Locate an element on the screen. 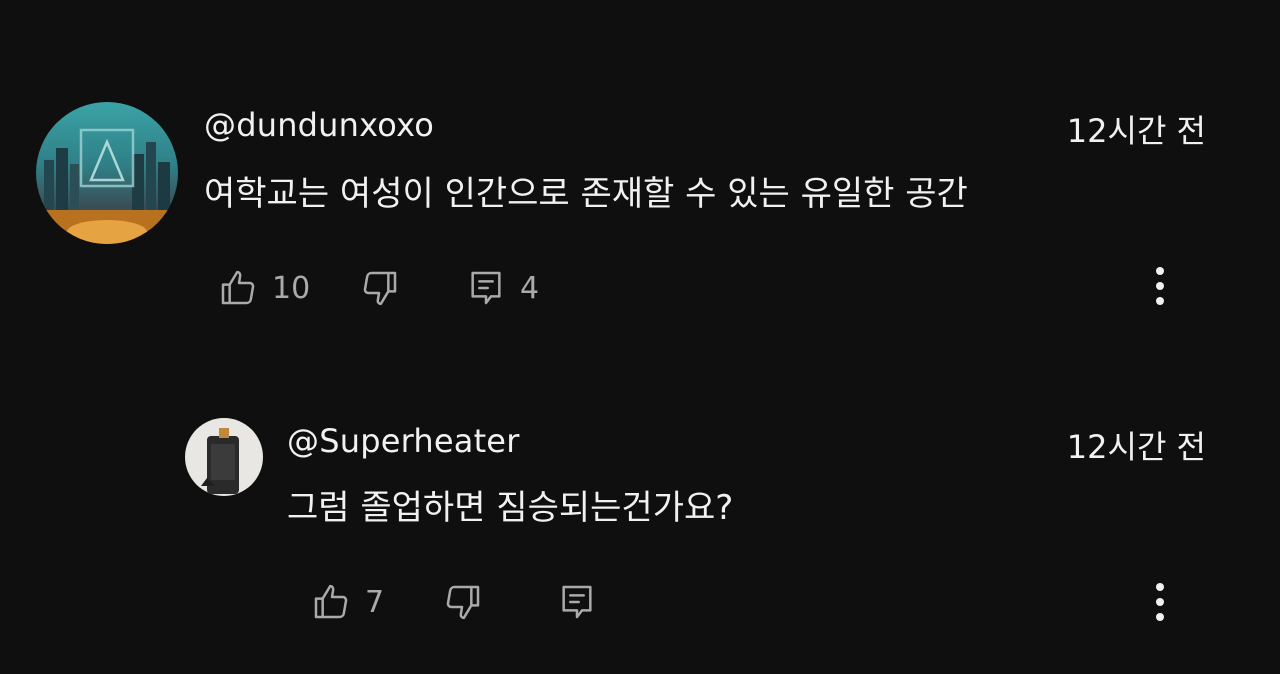 This screenshot has width=1280, height=674. like-count: 10 is located at coordinates (291, 288).